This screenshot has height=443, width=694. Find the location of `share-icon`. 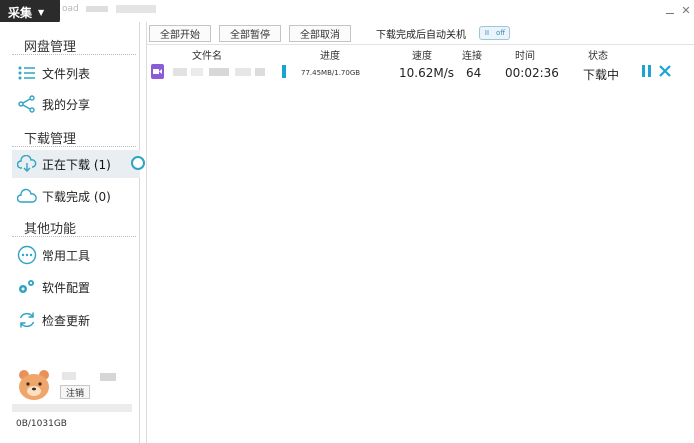

share-icon is located at coordinates (27, 104).